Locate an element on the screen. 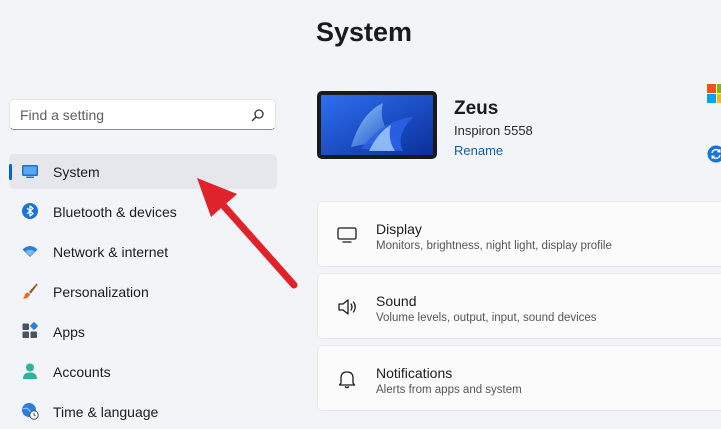 This screenshot has width=721, height=429. device-model: Inspiron 5558 is located at coordinates (493, 130).